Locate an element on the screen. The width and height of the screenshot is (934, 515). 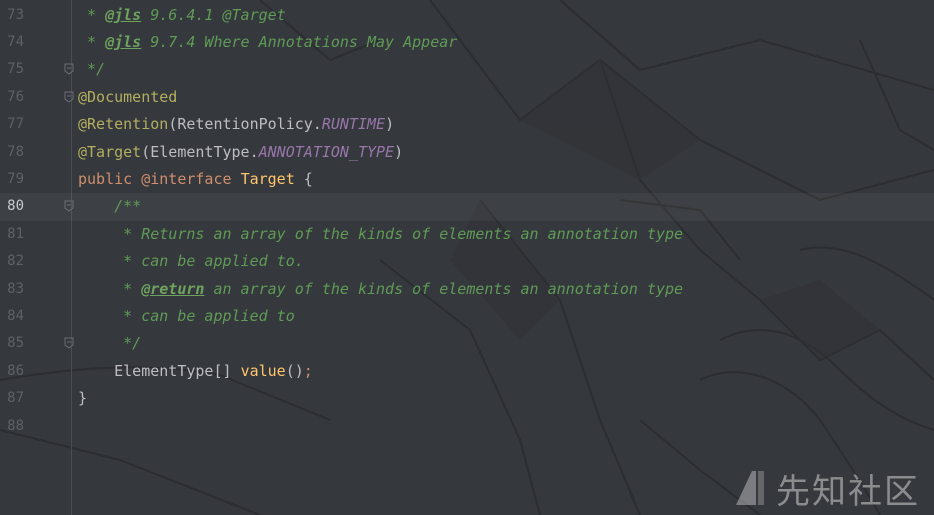
code-line: 75 */ is located at coordinates (467, 69).